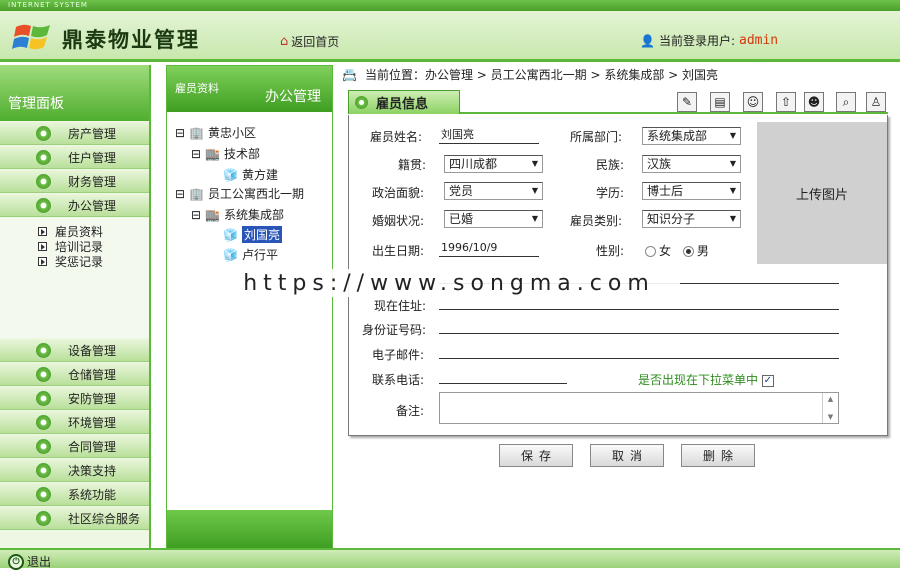  What do you see at coordinates (759, 40) in the screenshot?
I see `username: admin` at bounding box center [759, 40].